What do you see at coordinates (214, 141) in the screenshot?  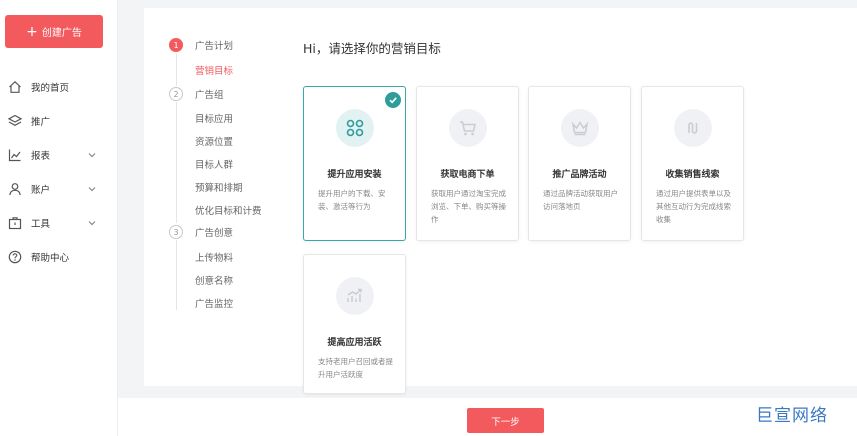 I see `step-item-placement: 资源位置` at bounding box center [214, 141].